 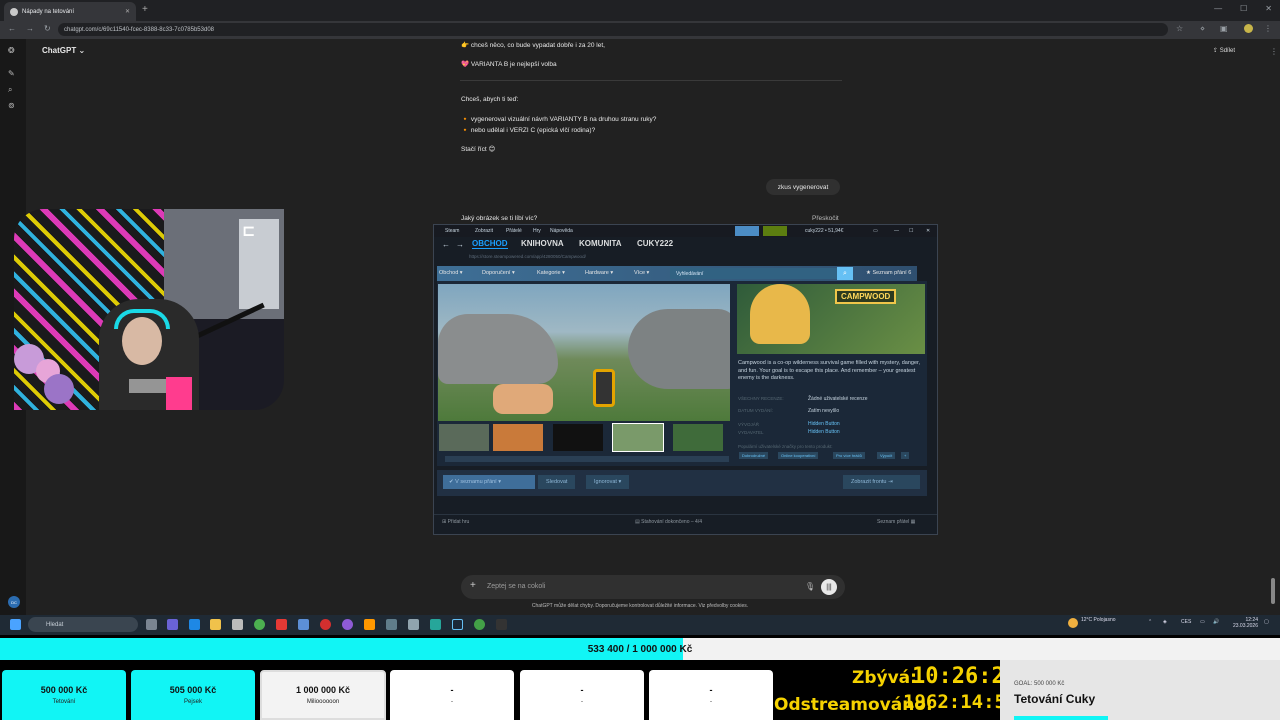 I want to click on taskbar-search: Hledat, so click(x=83, y=624).